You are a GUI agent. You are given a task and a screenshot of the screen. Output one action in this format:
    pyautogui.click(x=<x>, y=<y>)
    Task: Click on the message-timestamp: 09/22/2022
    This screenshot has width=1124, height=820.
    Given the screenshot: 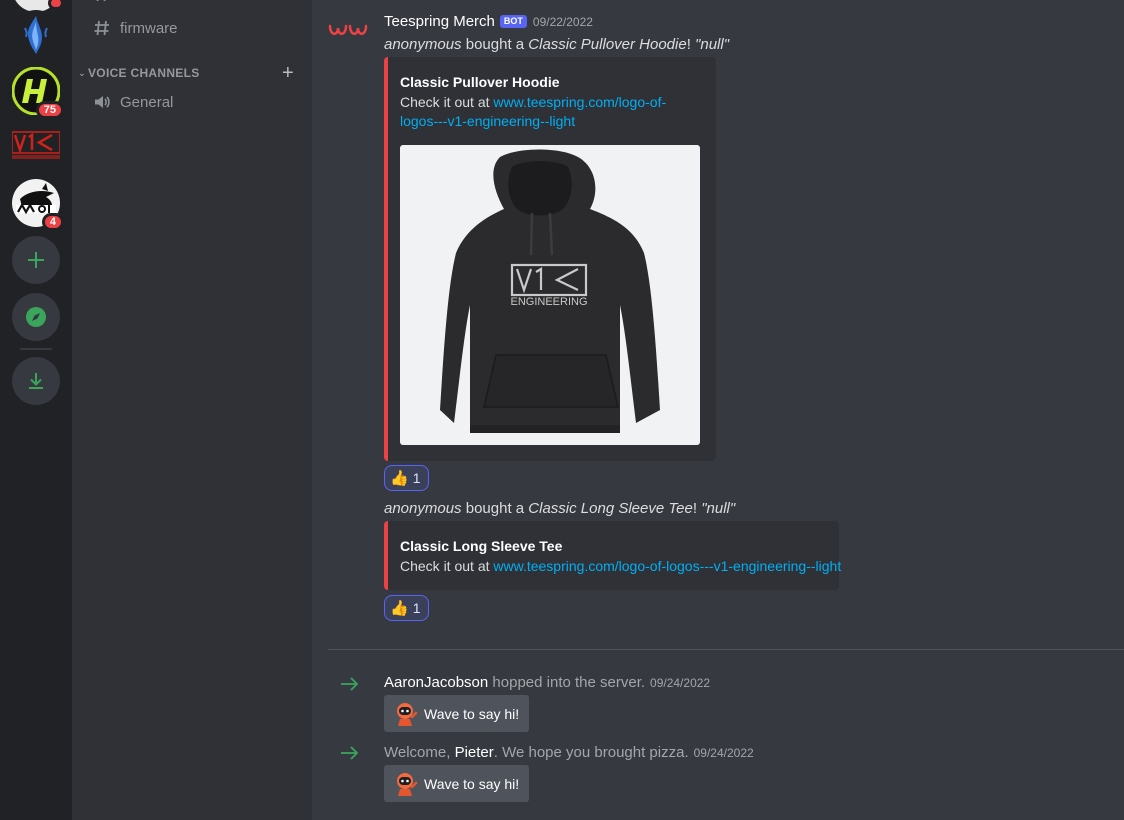 What is the action you would take?
    pyautogui.click(x=562, y=22)
    